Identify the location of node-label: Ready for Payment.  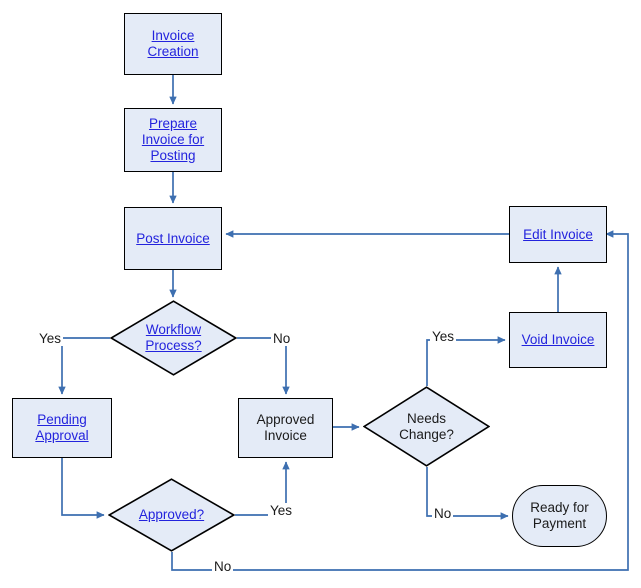
(559, 515).